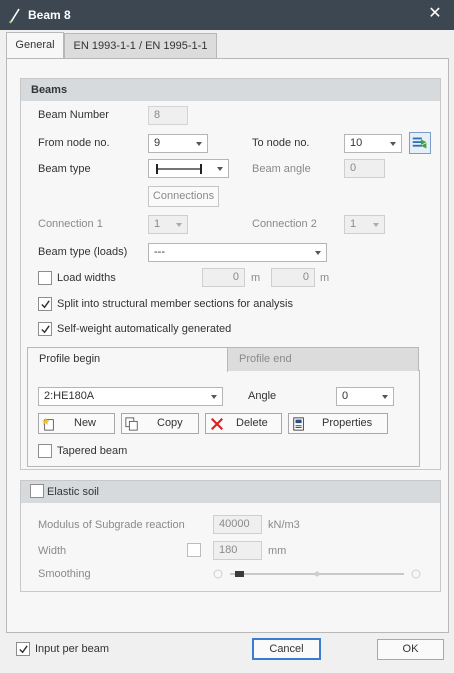 The height and width of the screenshot is (673, 454). Describe the element at coordinates (356, 143) in the screenshot. I see `to-node-value: 10` at that location.